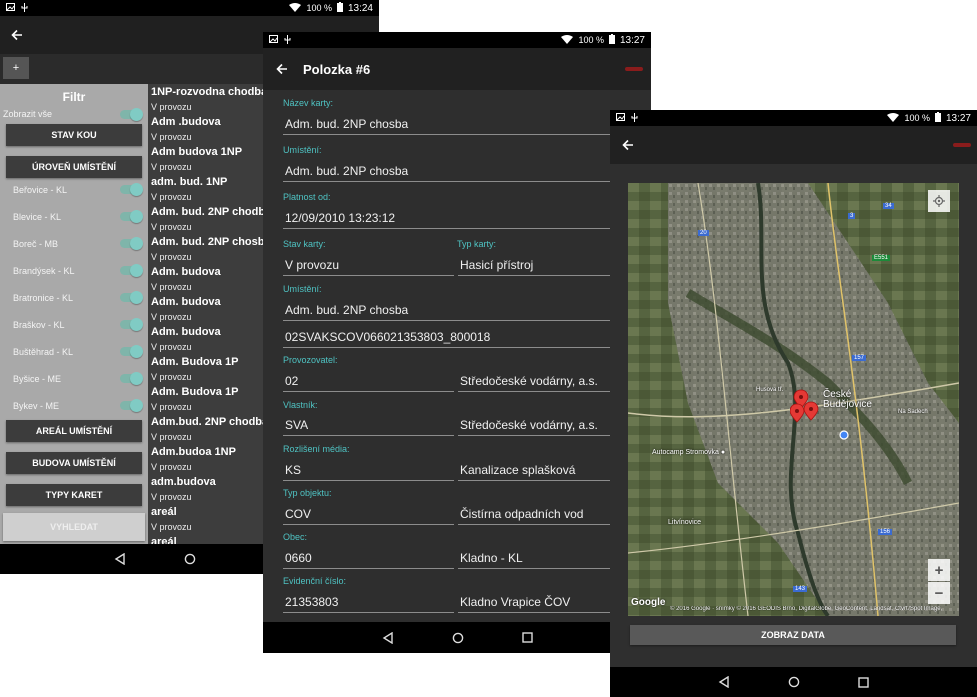 Image resolution: width=977 pixels, height=697 pixels. I want to click on show-data-button: ZOBRAZ DATA, so click(793, 635).